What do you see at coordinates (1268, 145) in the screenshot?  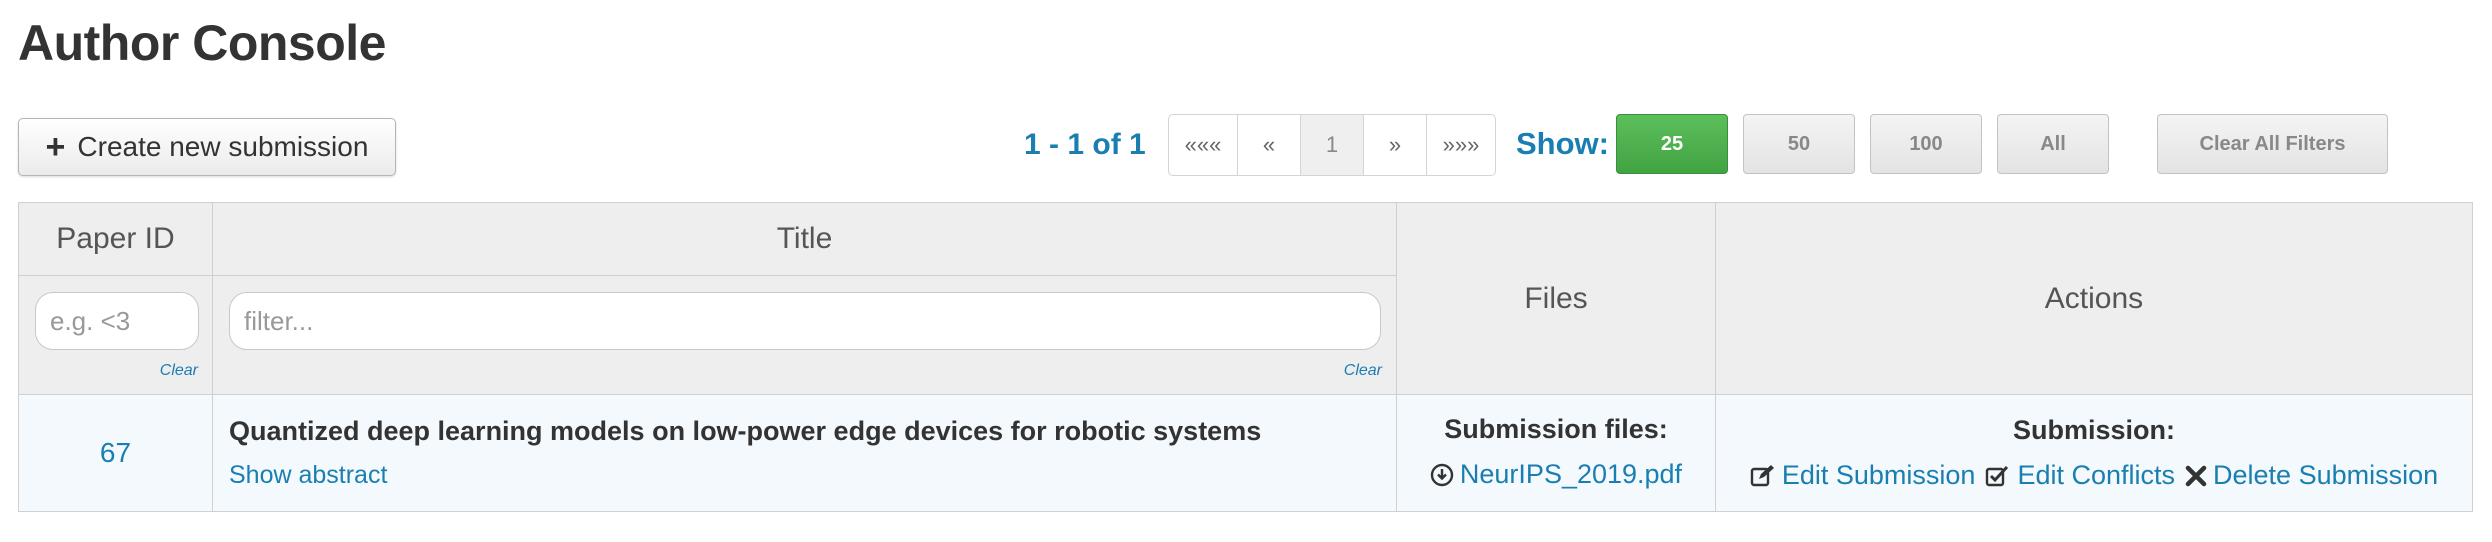 I see `prev-page-button: «` at bounding box center [1268, 145].